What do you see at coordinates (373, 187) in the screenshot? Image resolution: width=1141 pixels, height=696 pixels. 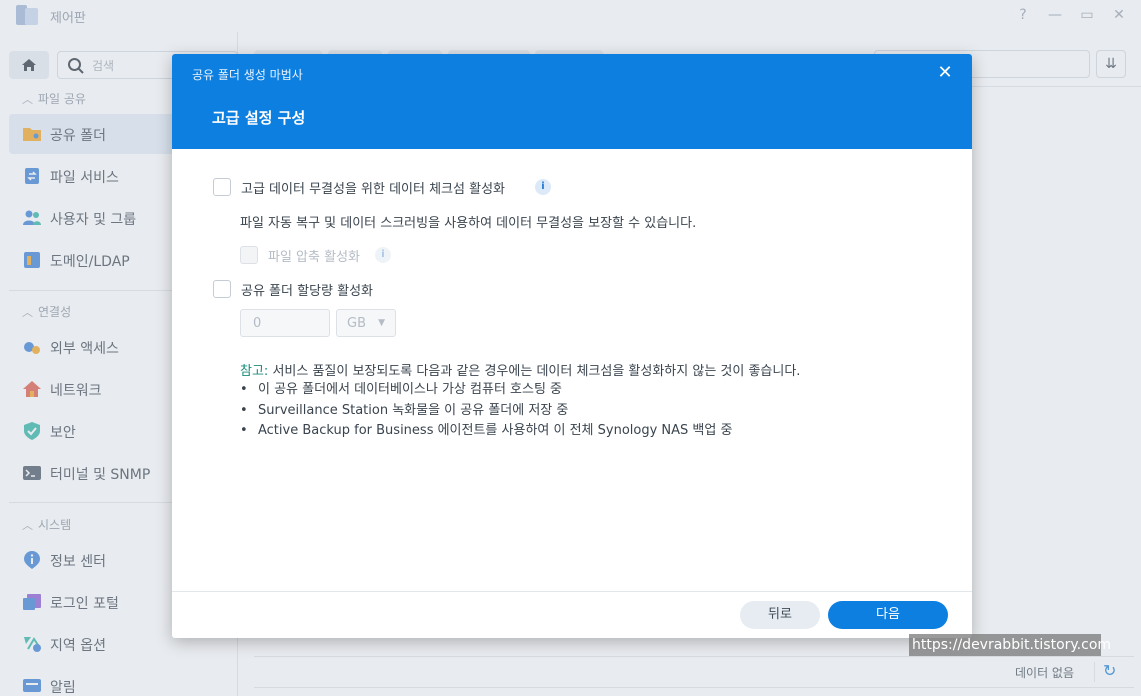 I see `checksum-label: 고급 데이터 무결성을 위한 데이터 체크섬 활성화` at bounding box center [373, 187].